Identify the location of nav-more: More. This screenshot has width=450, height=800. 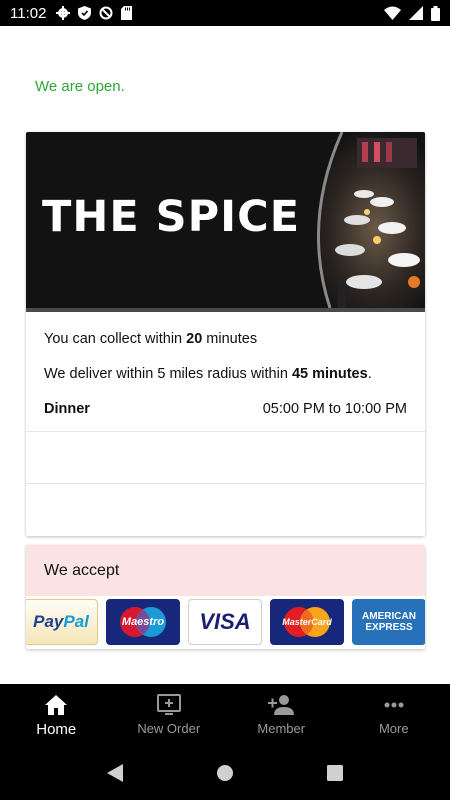
(394, 715).